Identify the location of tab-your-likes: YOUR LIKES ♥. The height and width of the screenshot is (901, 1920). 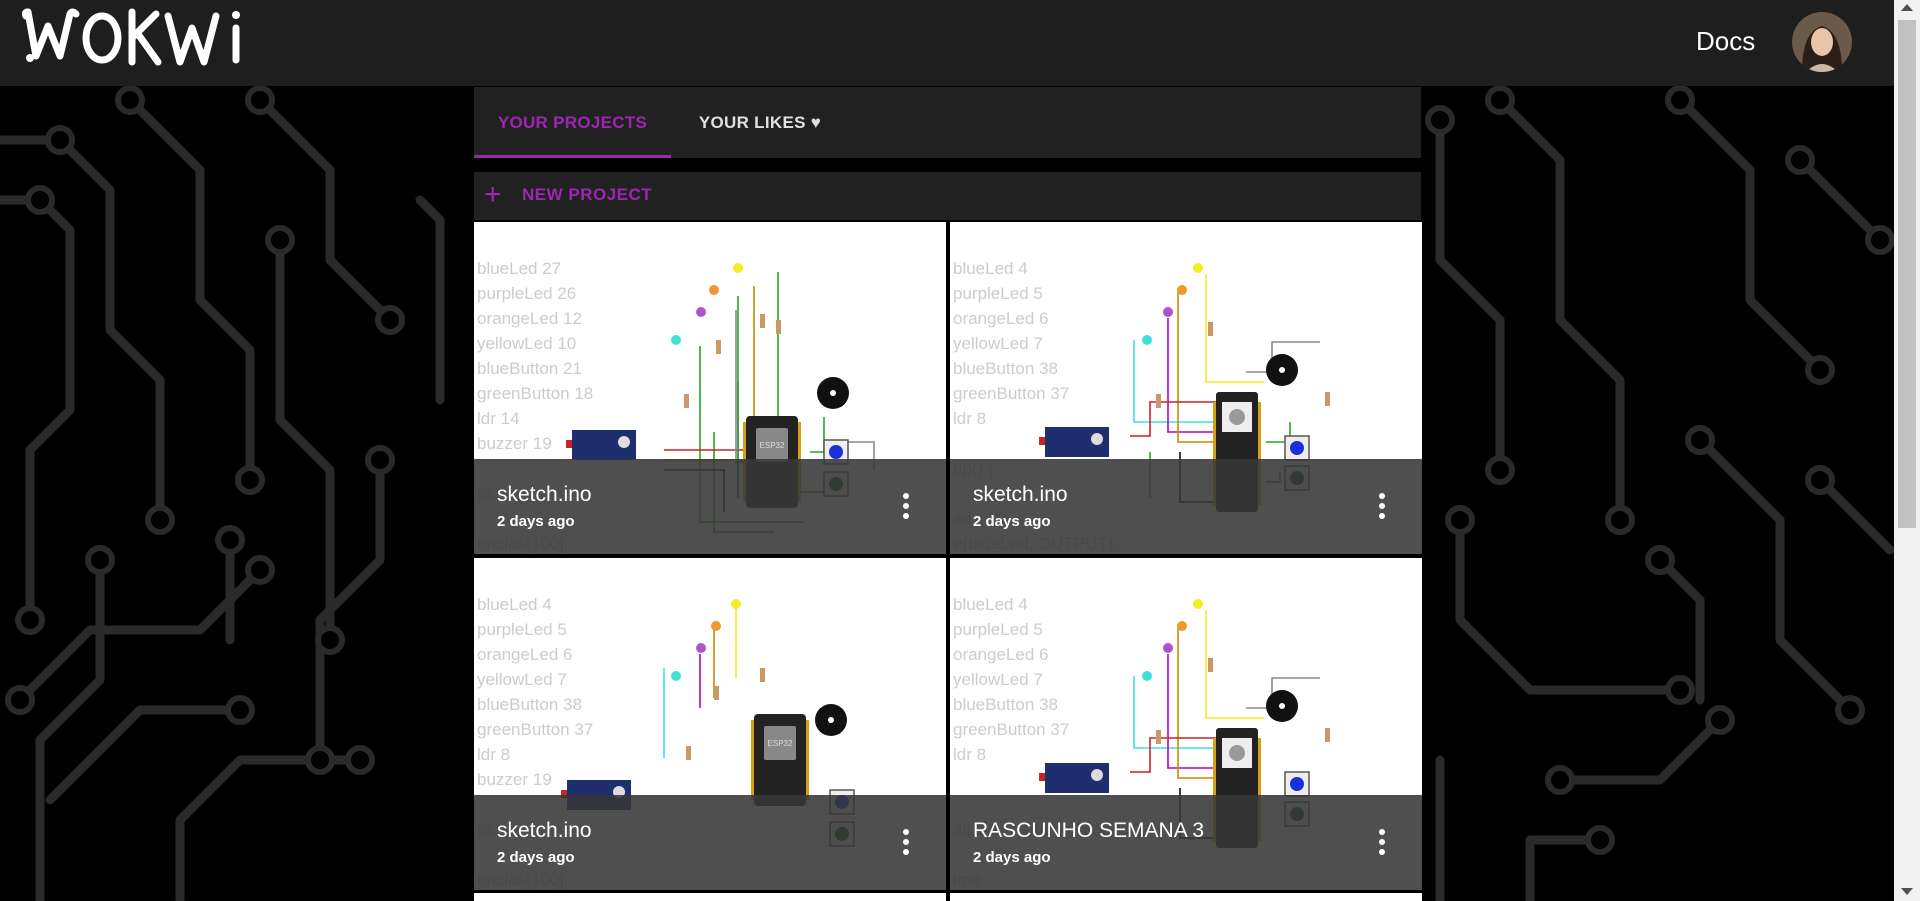
(760, 122).